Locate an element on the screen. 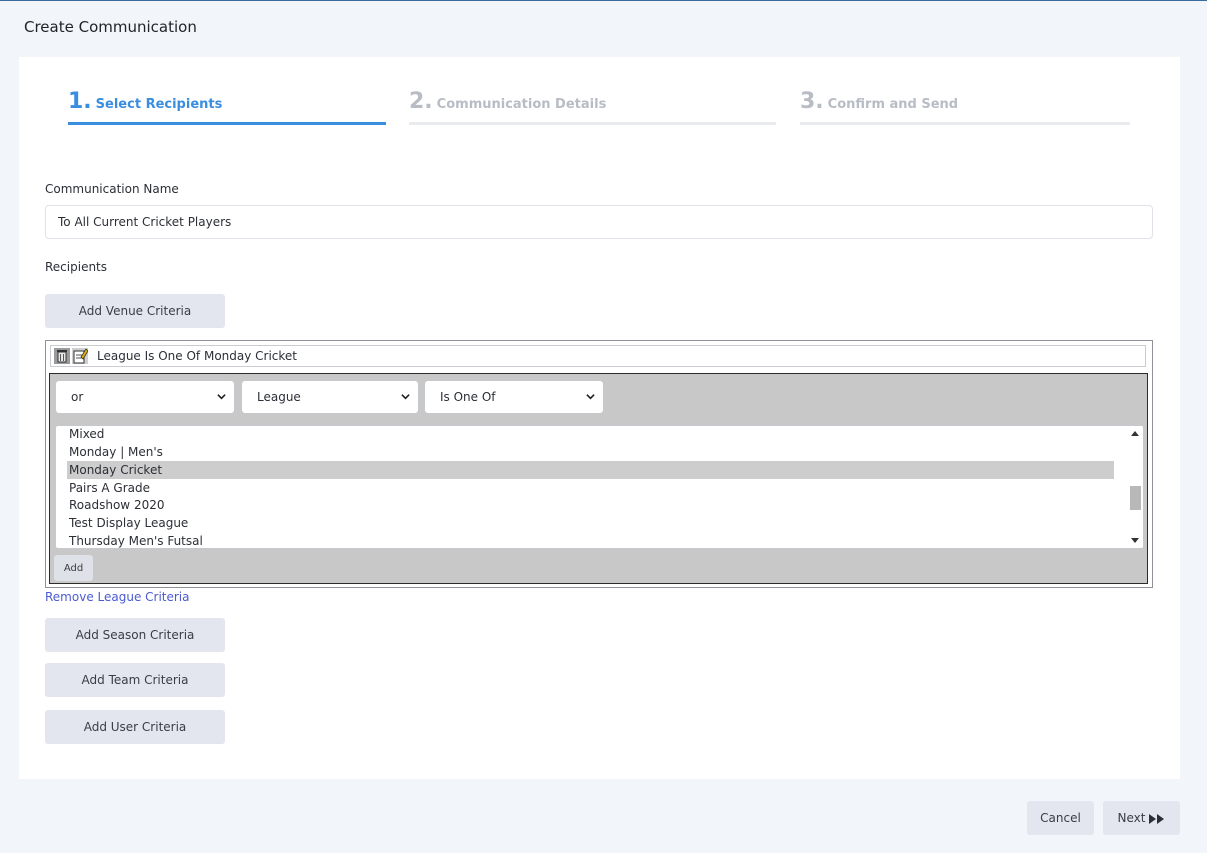  add-team-criteria-button: Add Team Criteria is located at coordinates (135, 680).